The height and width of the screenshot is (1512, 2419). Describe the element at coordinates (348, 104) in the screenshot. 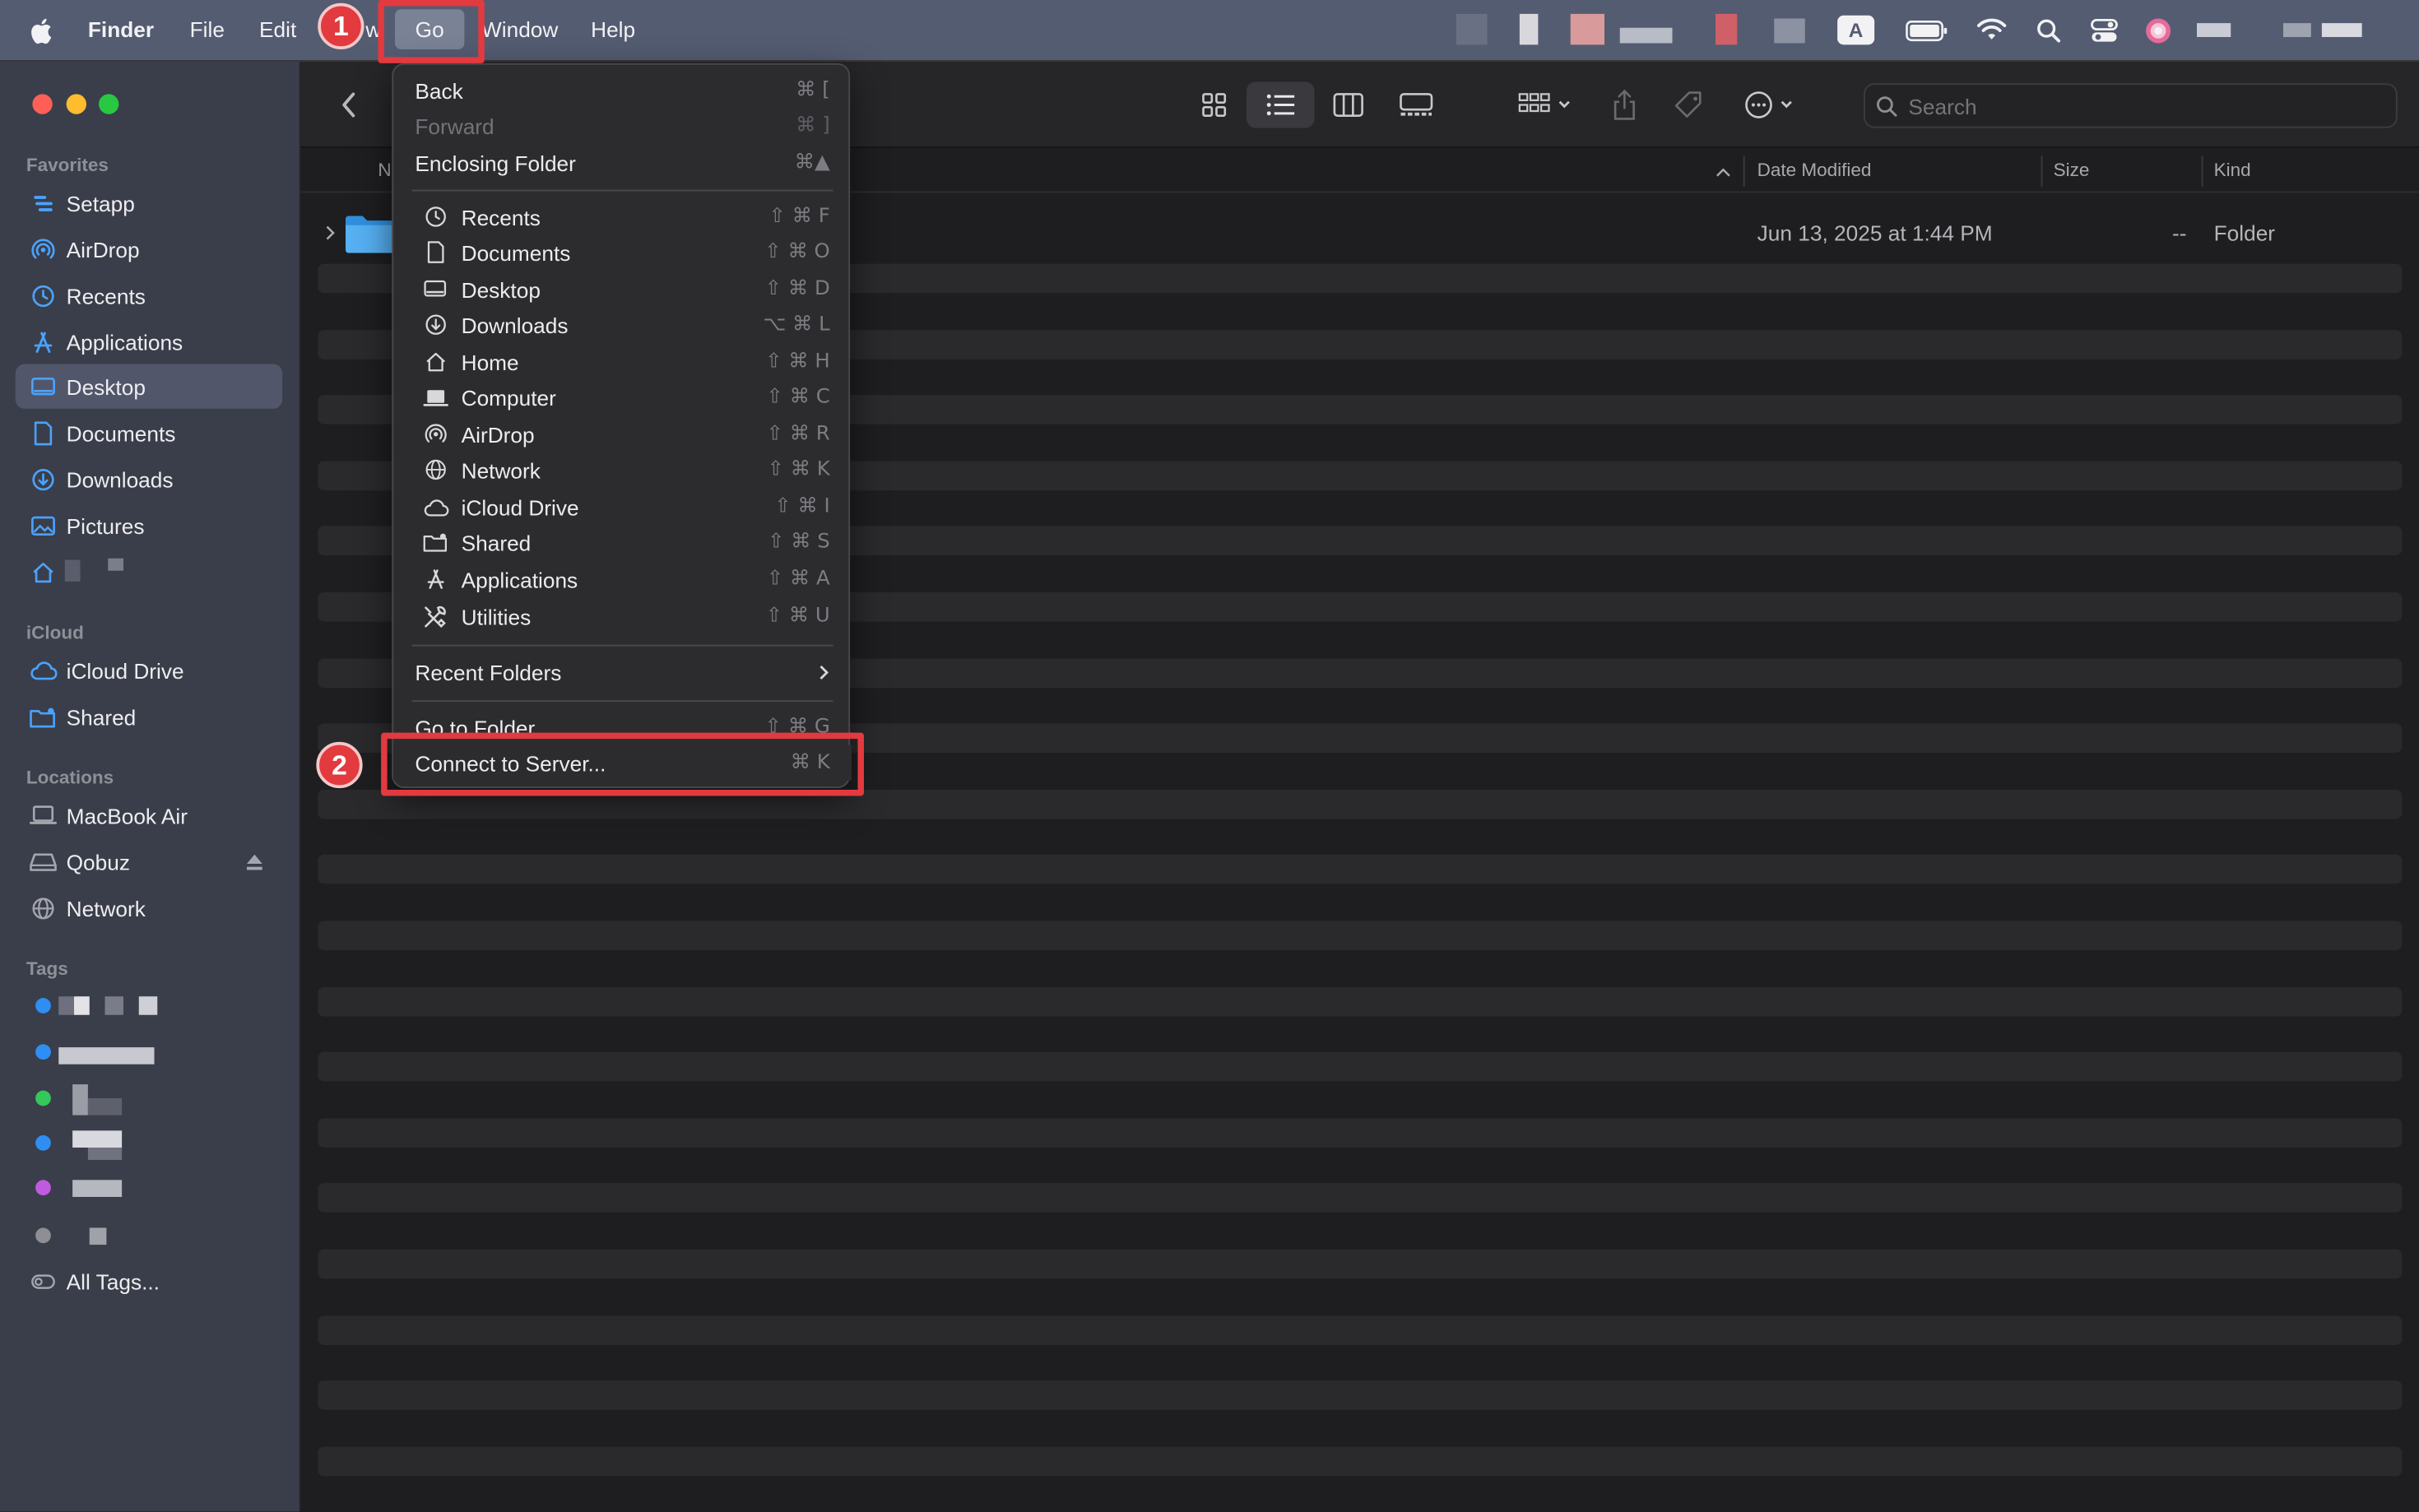

I see `back-button` at that location.